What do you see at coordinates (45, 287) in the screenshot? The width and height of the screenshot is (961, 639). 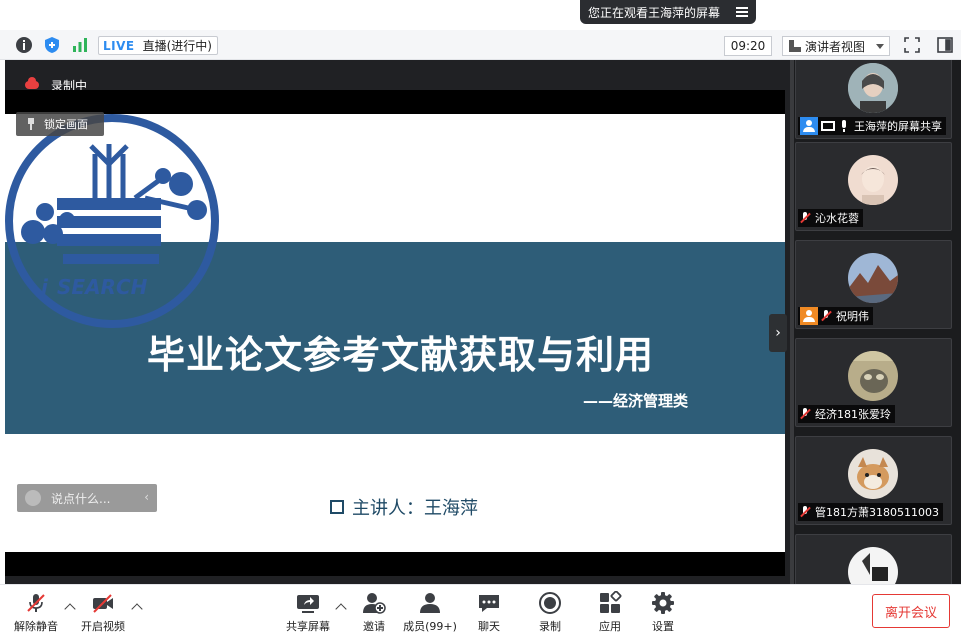 I see `logo-i: i` at bounding box center [45, 287].